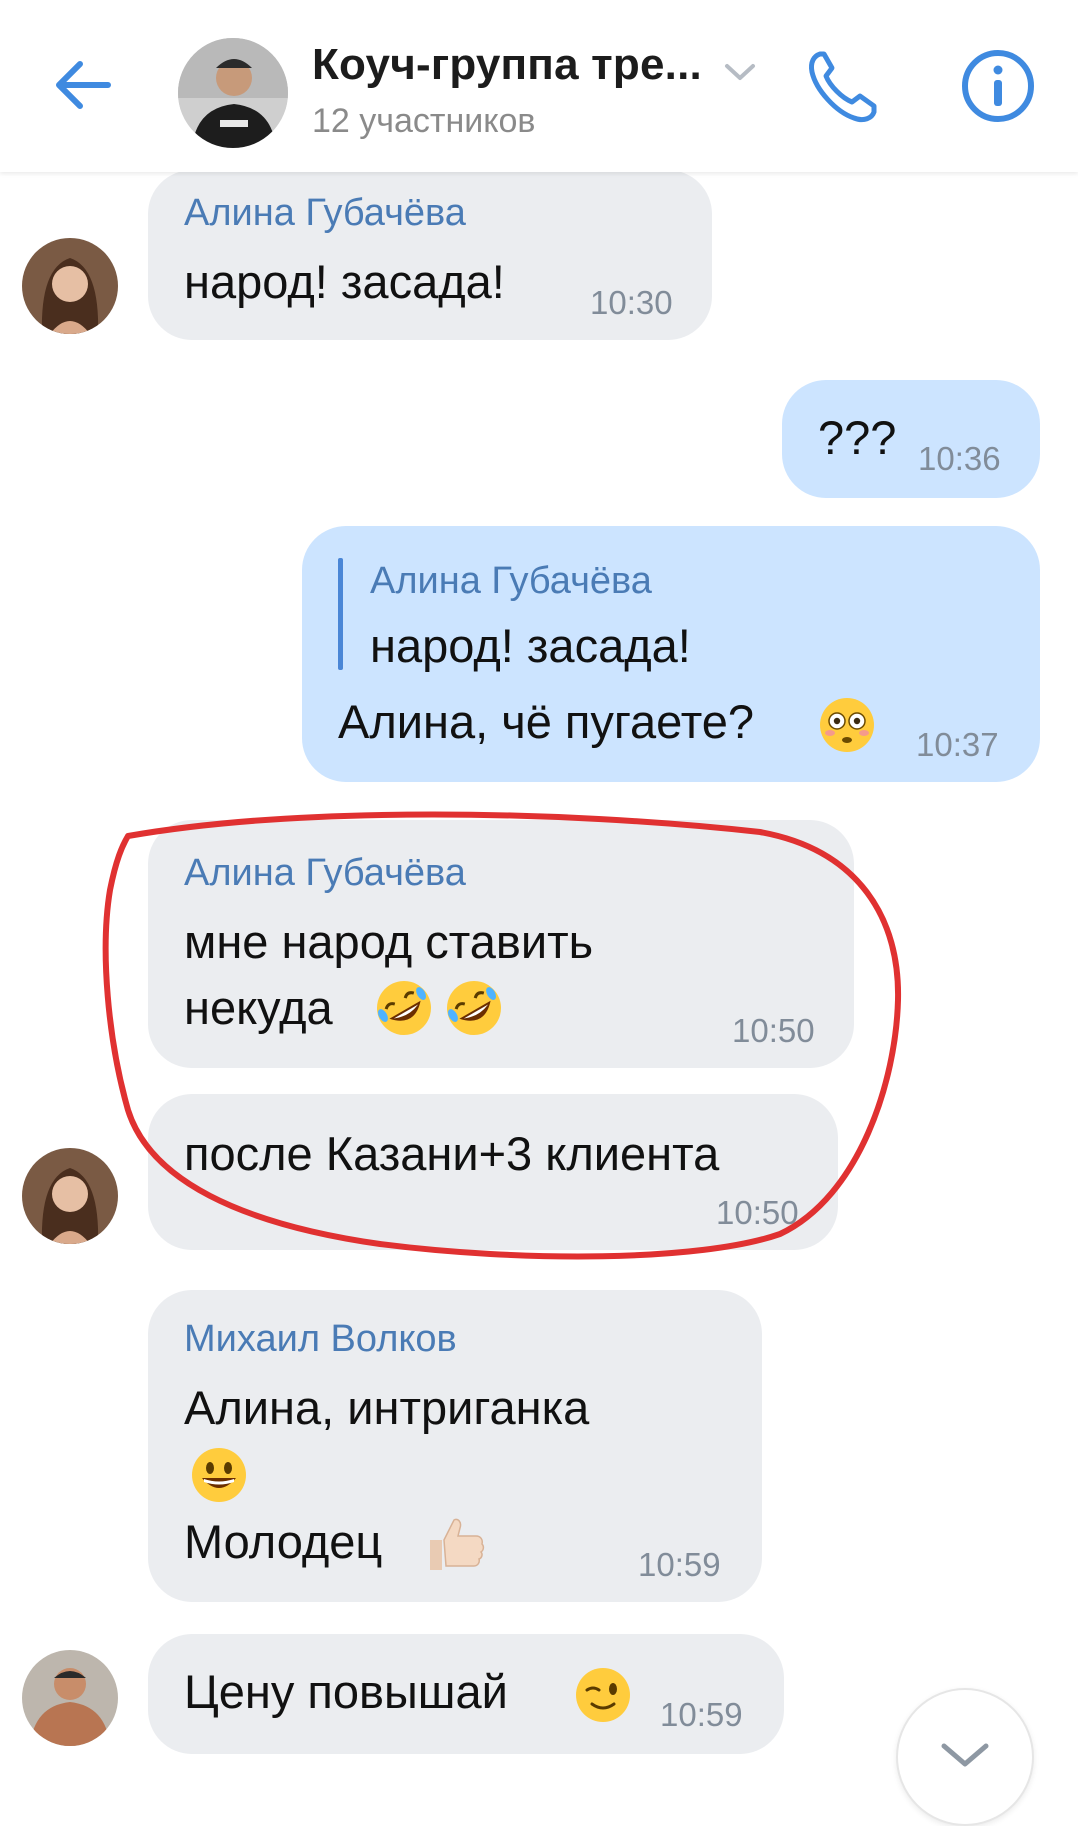 The image size is (1078, 1826). What do you see at coordinates (457, 1544) in the screenshot?
I see `thumbs-up-emoji-icon` at bounding box center [457, 1544].